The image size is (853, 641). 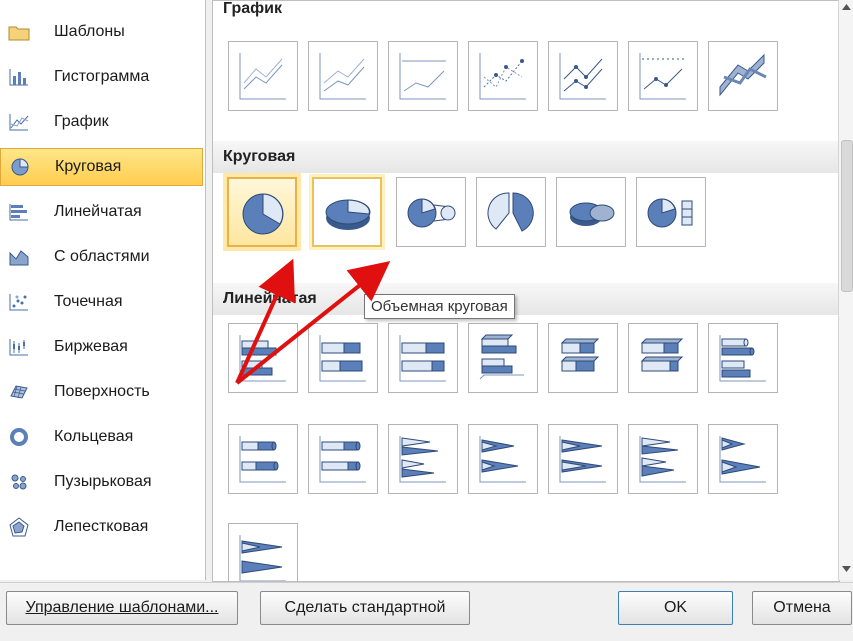 I want to click on sidebar-item-label: Точечная, so click(x=88, y=301).